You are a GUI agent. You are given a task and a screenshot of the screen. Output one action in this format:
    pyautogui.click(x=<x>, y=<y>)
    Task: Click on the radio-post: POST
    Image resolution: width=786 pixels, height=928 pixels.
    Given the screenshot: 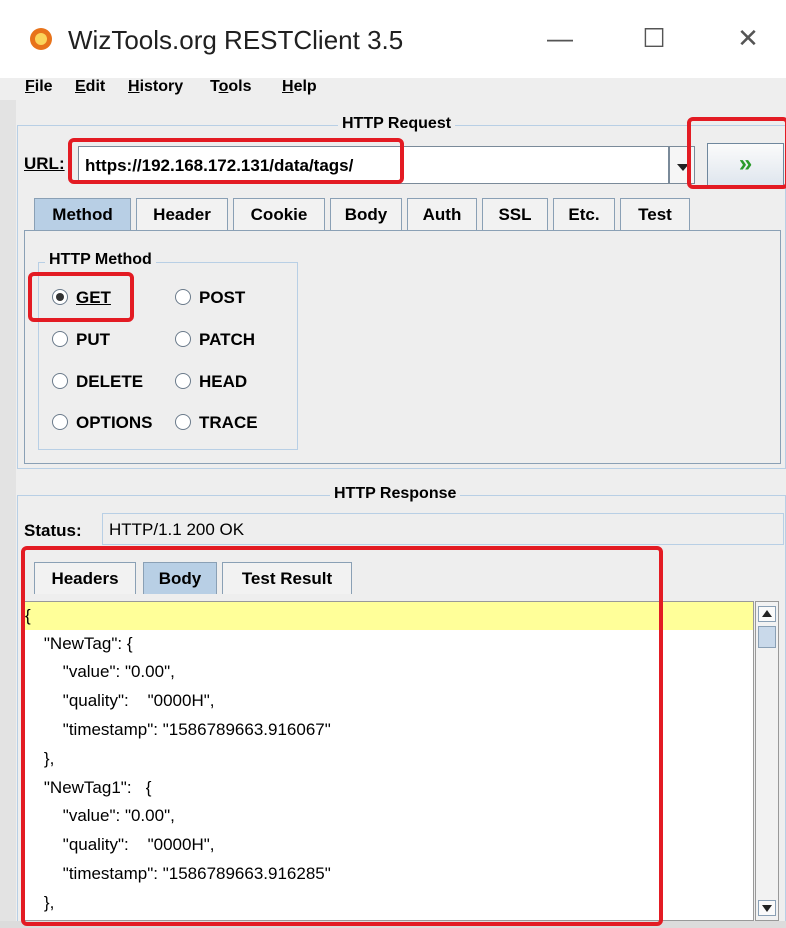 What is the action you would take?
    pyautogui.click(x=210, y=298)
    